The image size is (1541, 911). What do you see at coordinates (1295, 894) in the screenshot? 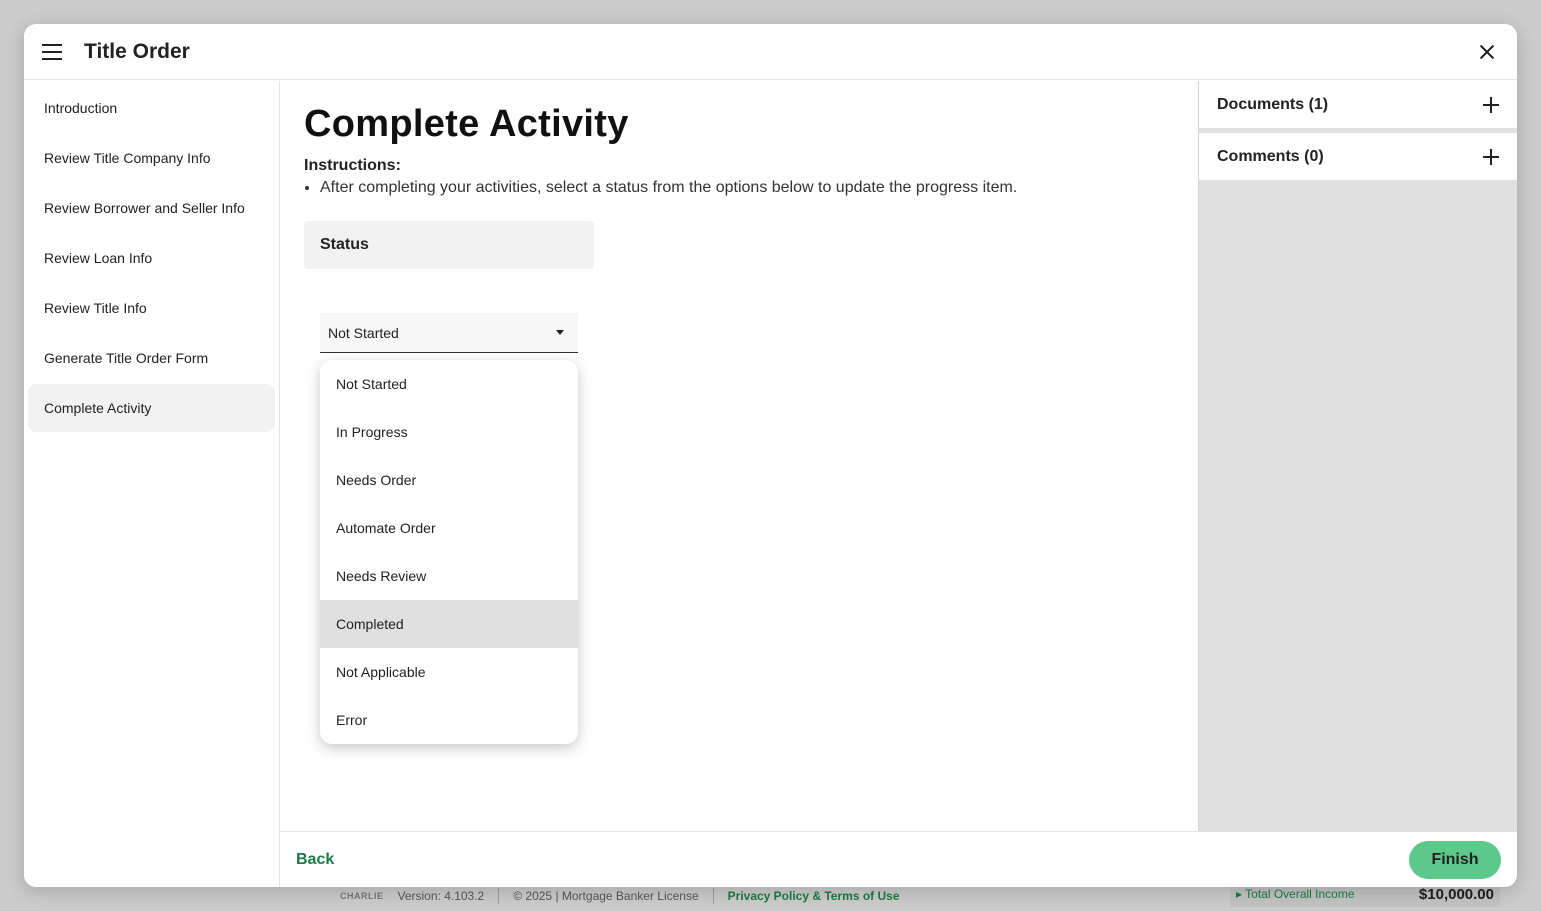
I see `total-income-label: ▸ Total Overall Income` at bounding box center [1295, 894].